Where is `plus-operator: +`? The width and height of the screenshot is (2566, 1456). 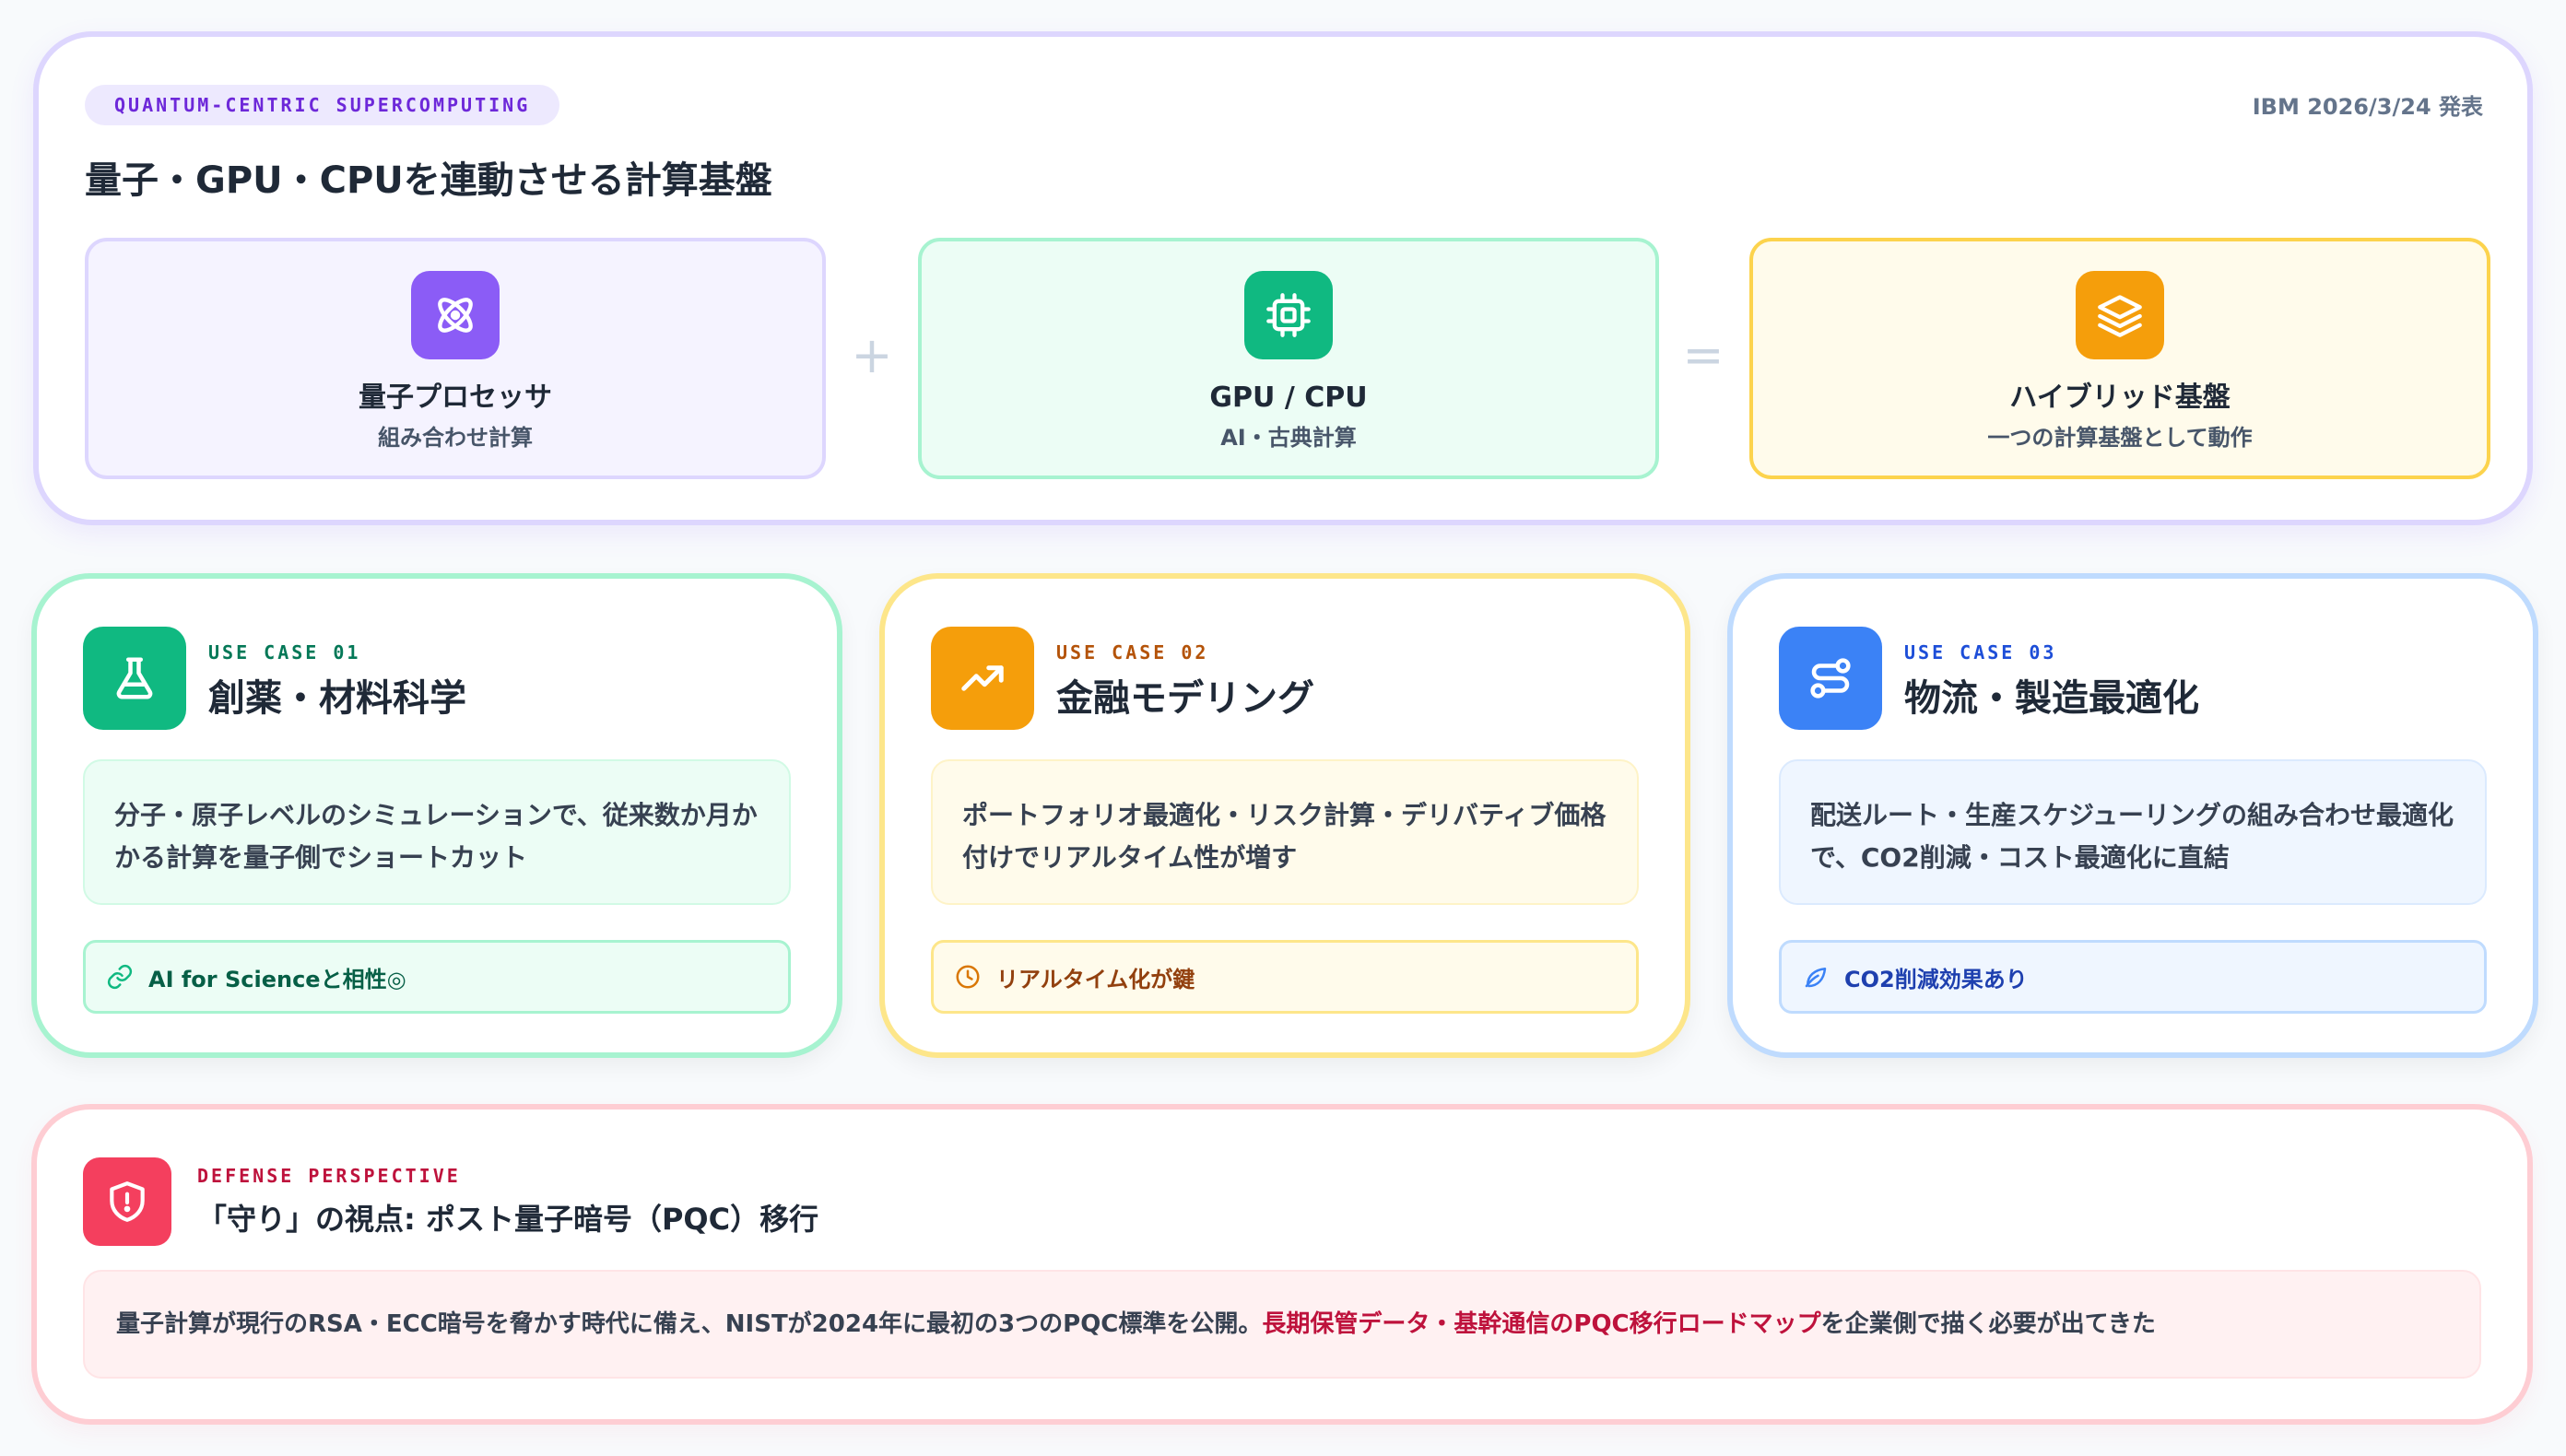
plus-operator: + is located at coordinates (872, 355).